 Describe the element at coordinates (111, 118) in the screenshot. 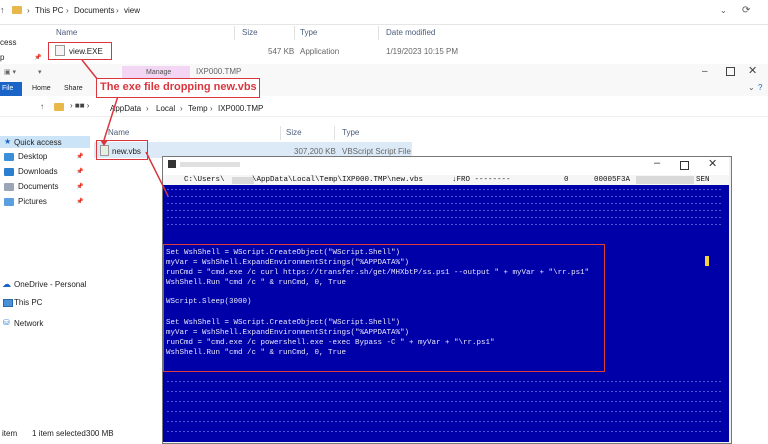

I see `arrow-label-to-vbs` at that location.